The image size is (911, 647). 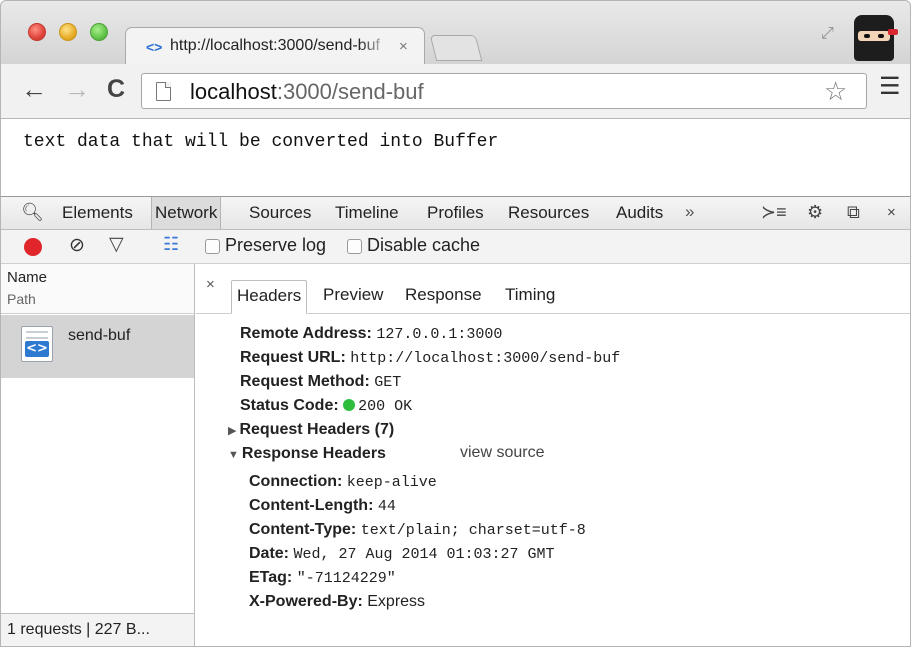 I want to click on incognito-avatar-icon, so click(x=876, y=38).